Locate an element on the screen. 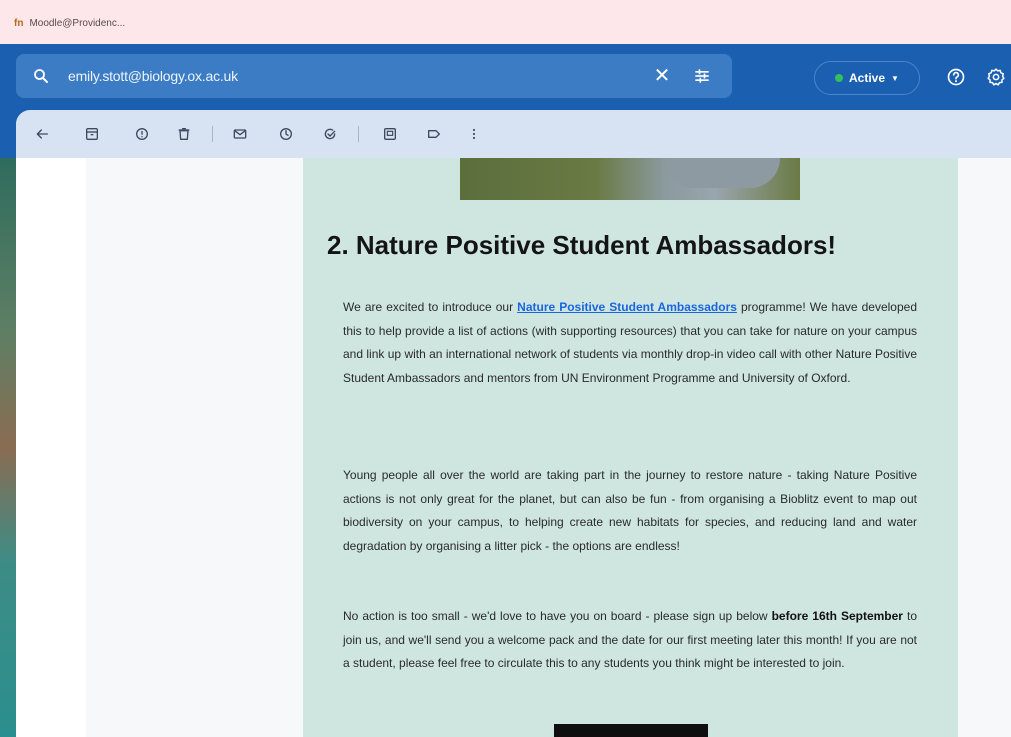 The width and height of the screenshot is (1011, 737). mark-unread-icon is located at coordinates (240, 134).